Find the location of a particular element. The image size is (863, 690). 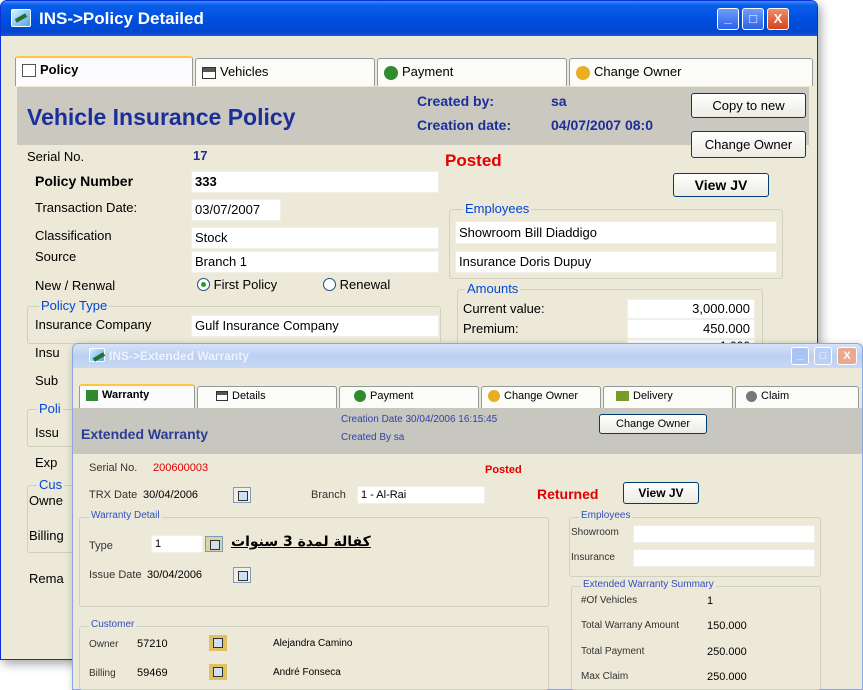

owner-code: 57210 is located at coordinates (152, 644).